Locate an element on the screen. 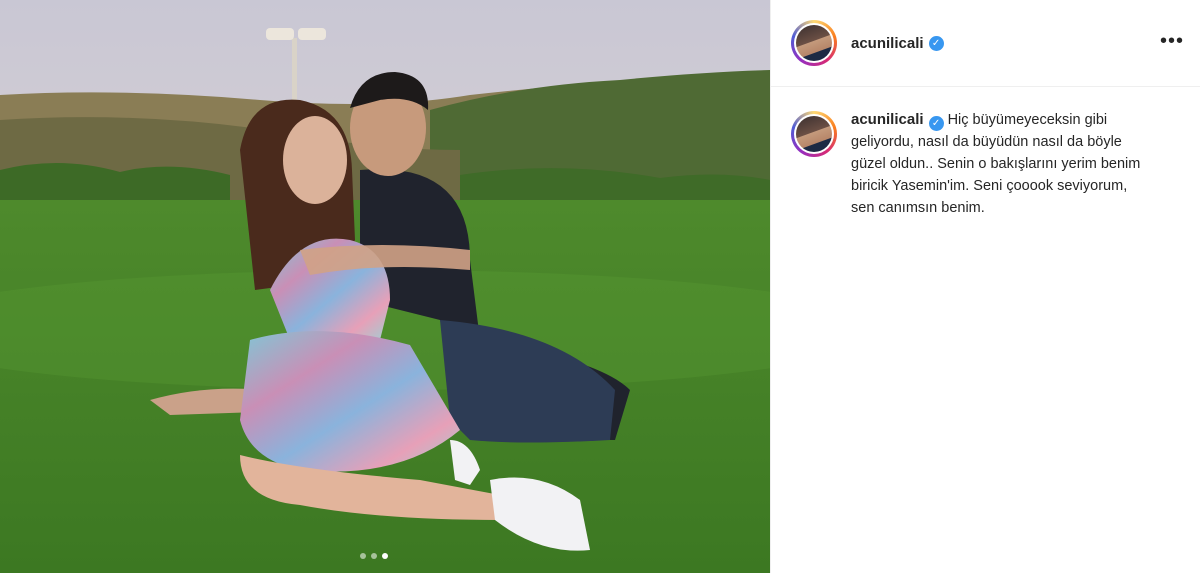 This screenshot has height=573, width=1200. avatar is located at coordinates (814, 43).